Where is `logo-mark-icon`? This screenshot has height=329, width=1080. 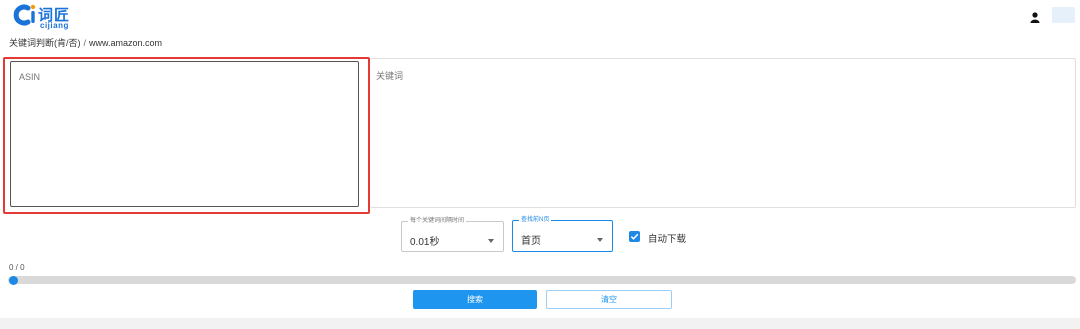 logo-mark-icon is located at coordinates (24, 15).